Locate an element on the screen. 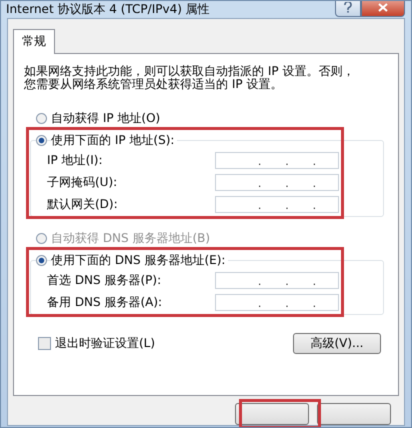  validate-checkbox: 退出时验证设置(L) is located at coordinates (97, 343).